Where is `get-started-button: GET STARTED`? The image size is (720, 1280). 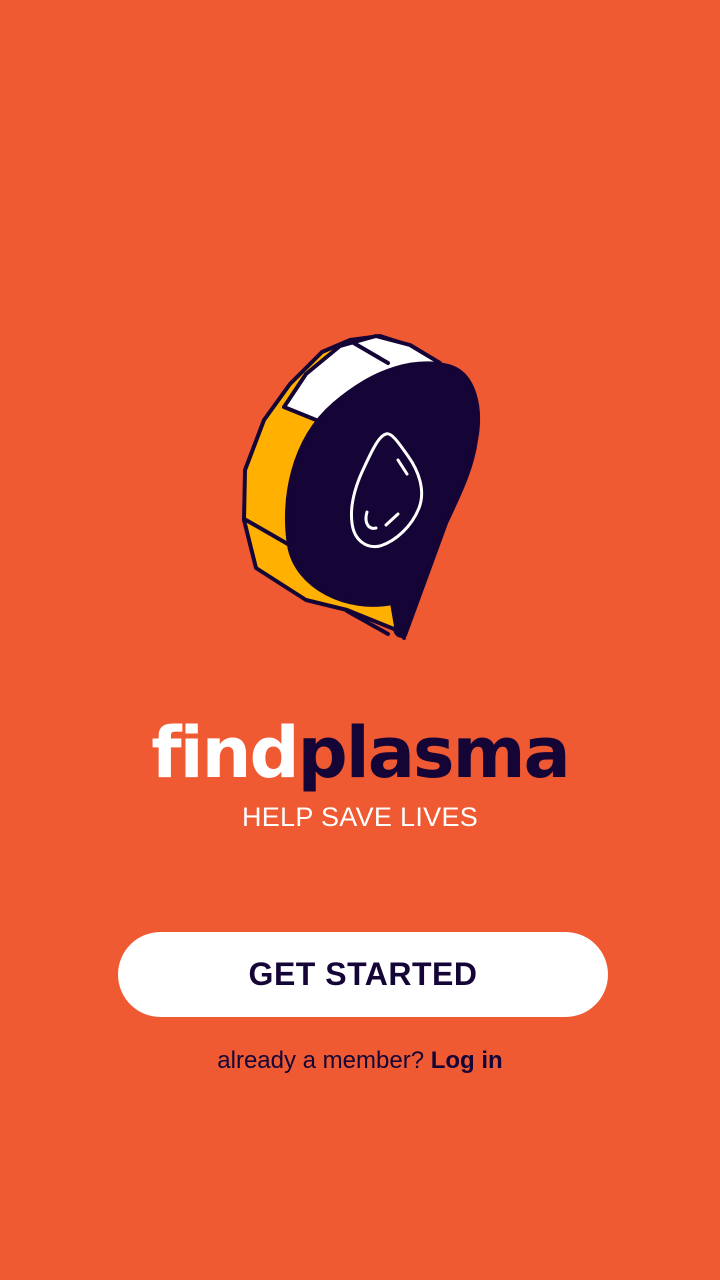 get-started-button: GET STARTED is located at coordinates (363, 974).